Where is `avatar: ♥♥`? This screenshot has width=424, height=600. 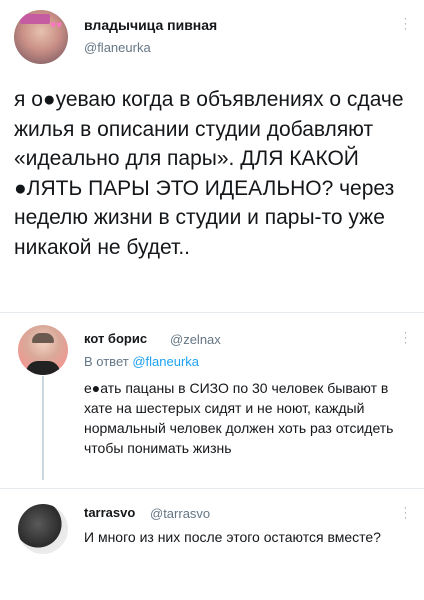
avatar: ♥♥ is located at coordinates (41, 37).